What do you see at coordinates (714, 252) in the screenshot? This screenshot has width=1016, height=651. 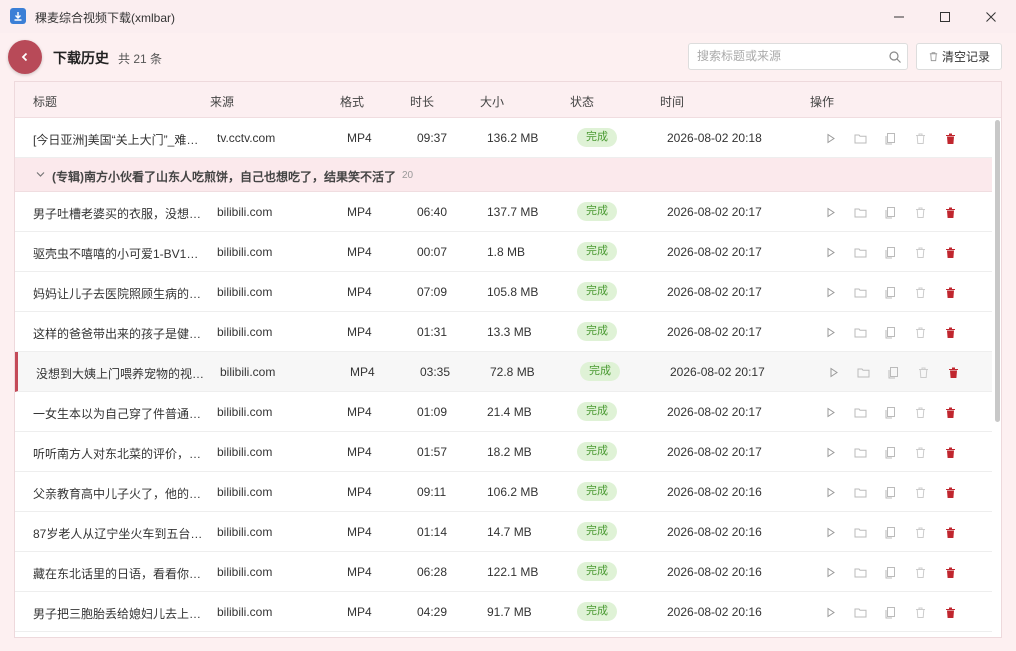 I see `row-time: 2026-08-02 20:17` at bounding box center [714, 252].